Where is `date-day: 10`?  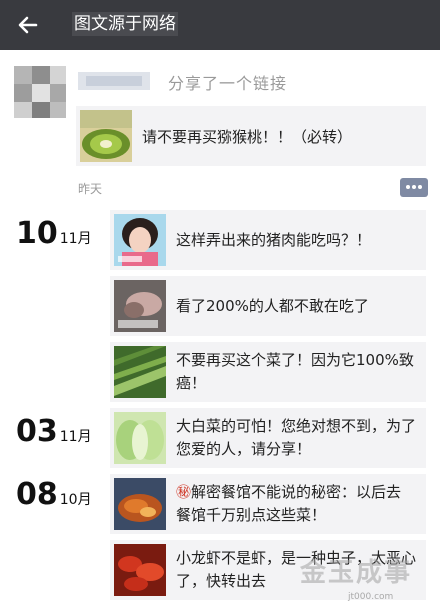
date-day: 10 is located at coordinates (37, 233).